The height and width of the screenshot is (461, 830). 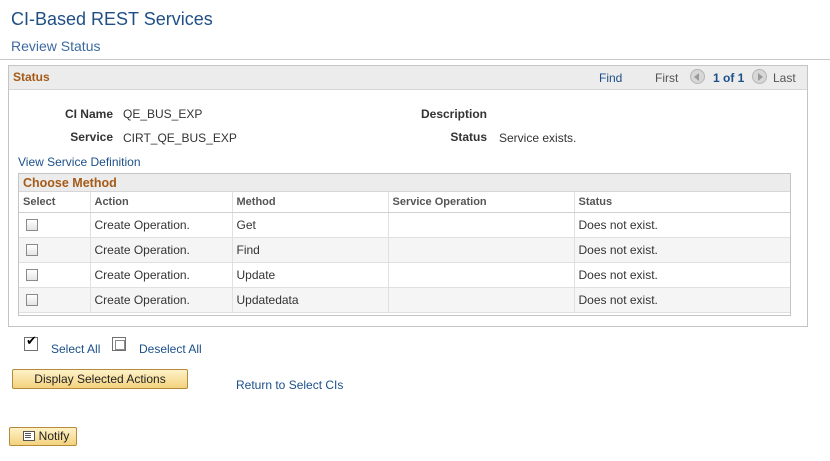 What do you see at coordinates (70, 183) in the screenshot?
I see `choose-method-title: Choose Method` at bounding box center [70, 183].